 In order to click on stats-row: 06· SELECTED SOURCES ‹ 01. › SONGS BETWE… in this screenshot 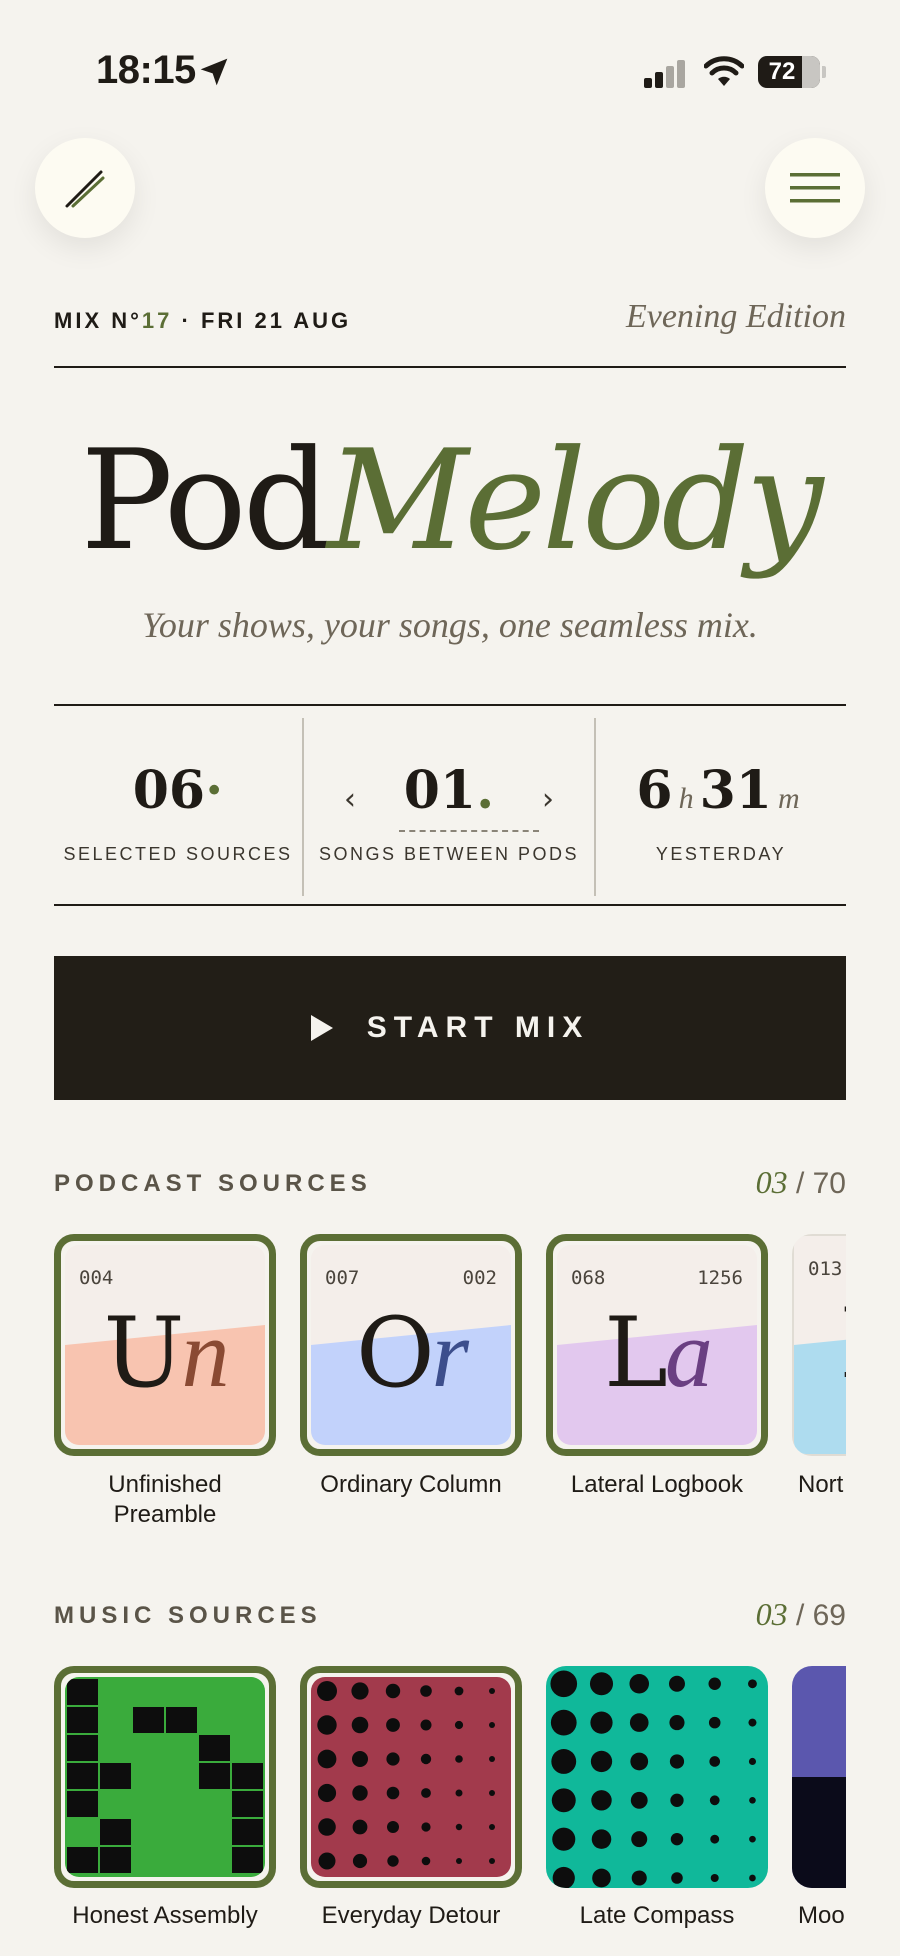, I will do `click(450, 806)`.